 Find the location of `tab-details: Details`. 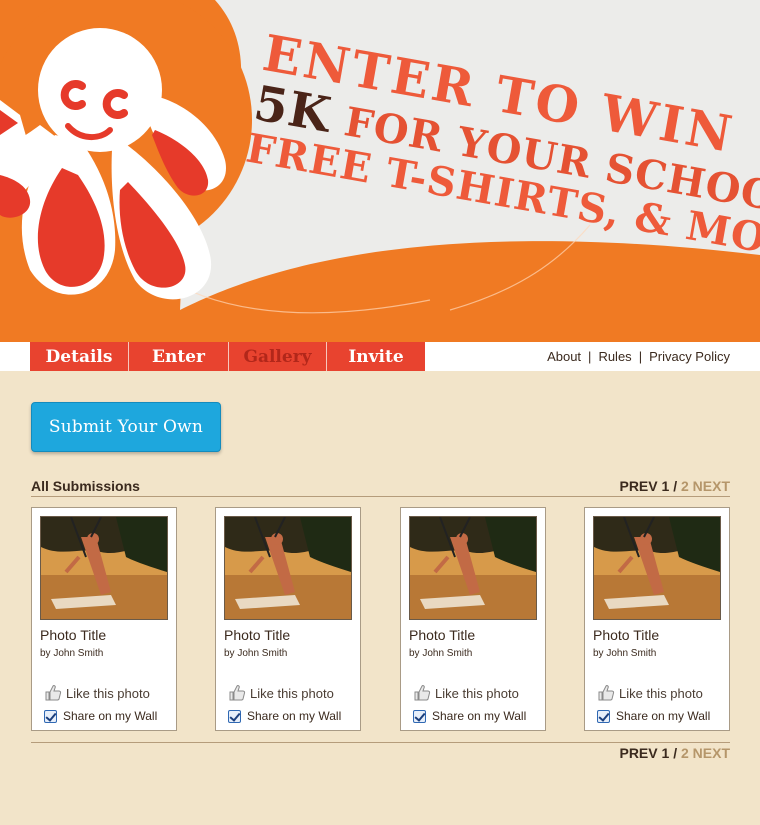

tab-details: Details is located at coordinates (79, 356).